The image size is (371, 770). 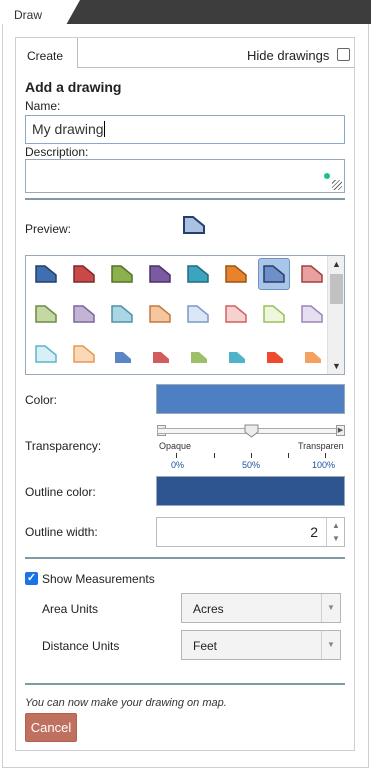 I want to click on pct-0-label: 0%, so click(x=178, y=465).